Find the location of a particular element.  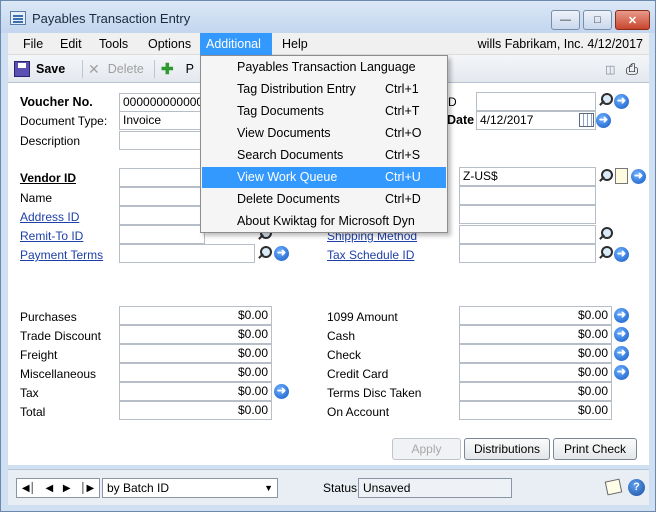

print-check-button: Print Check is located at coordinates (595, 449).